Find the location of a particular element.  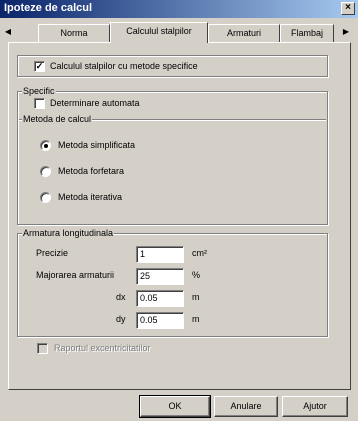

tab-label: Norma is located at coordinates (74, 33).